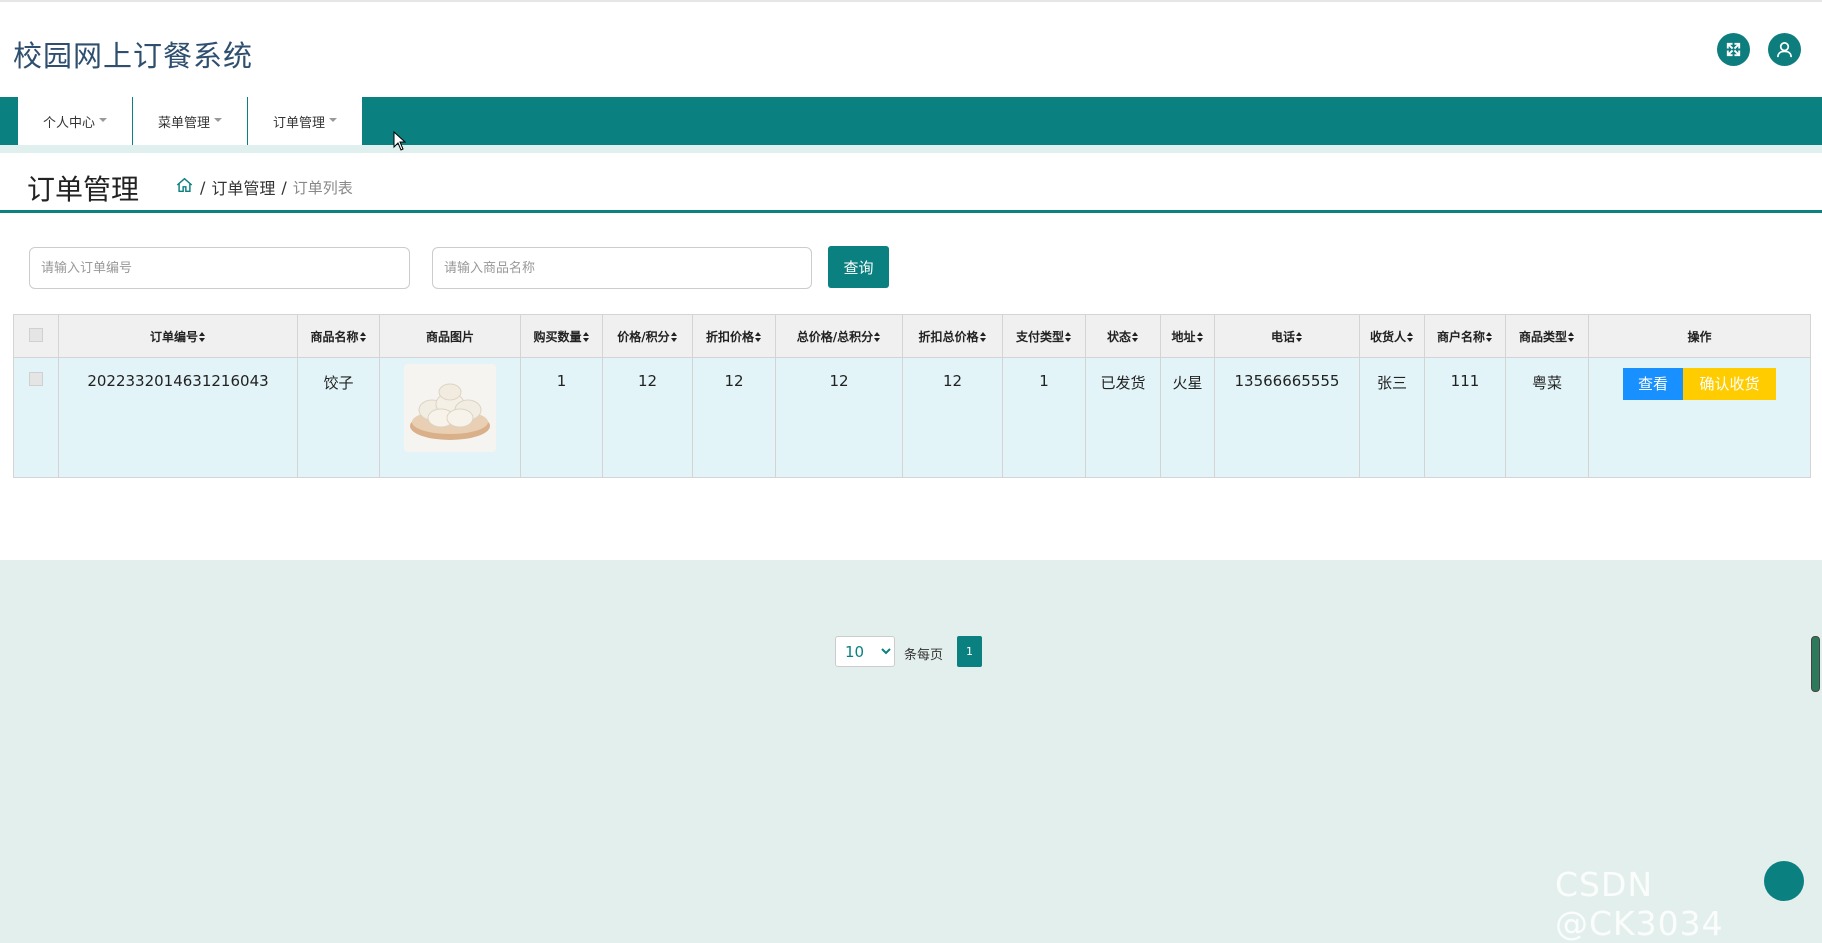 The width and height of the screenshot is (1822, 943). What do you see at coordinates (1639, 904) in the screenshot?
I see `watermark: CSDN @CK3034` at bounding box center [1639, 904].